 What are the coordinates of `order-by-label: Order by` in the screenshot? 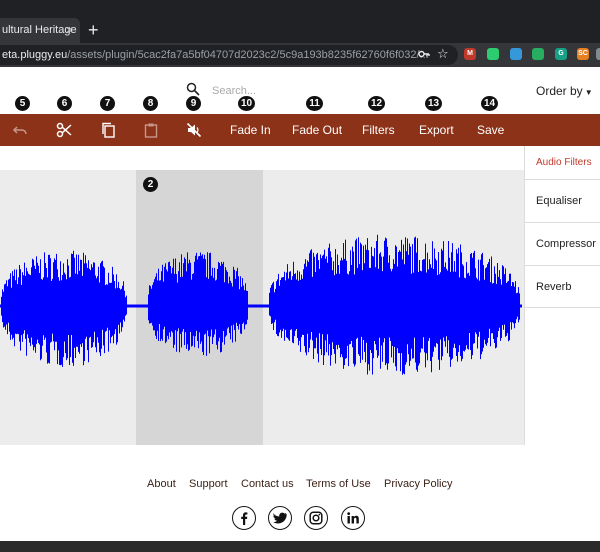 It's located at (559, 91).